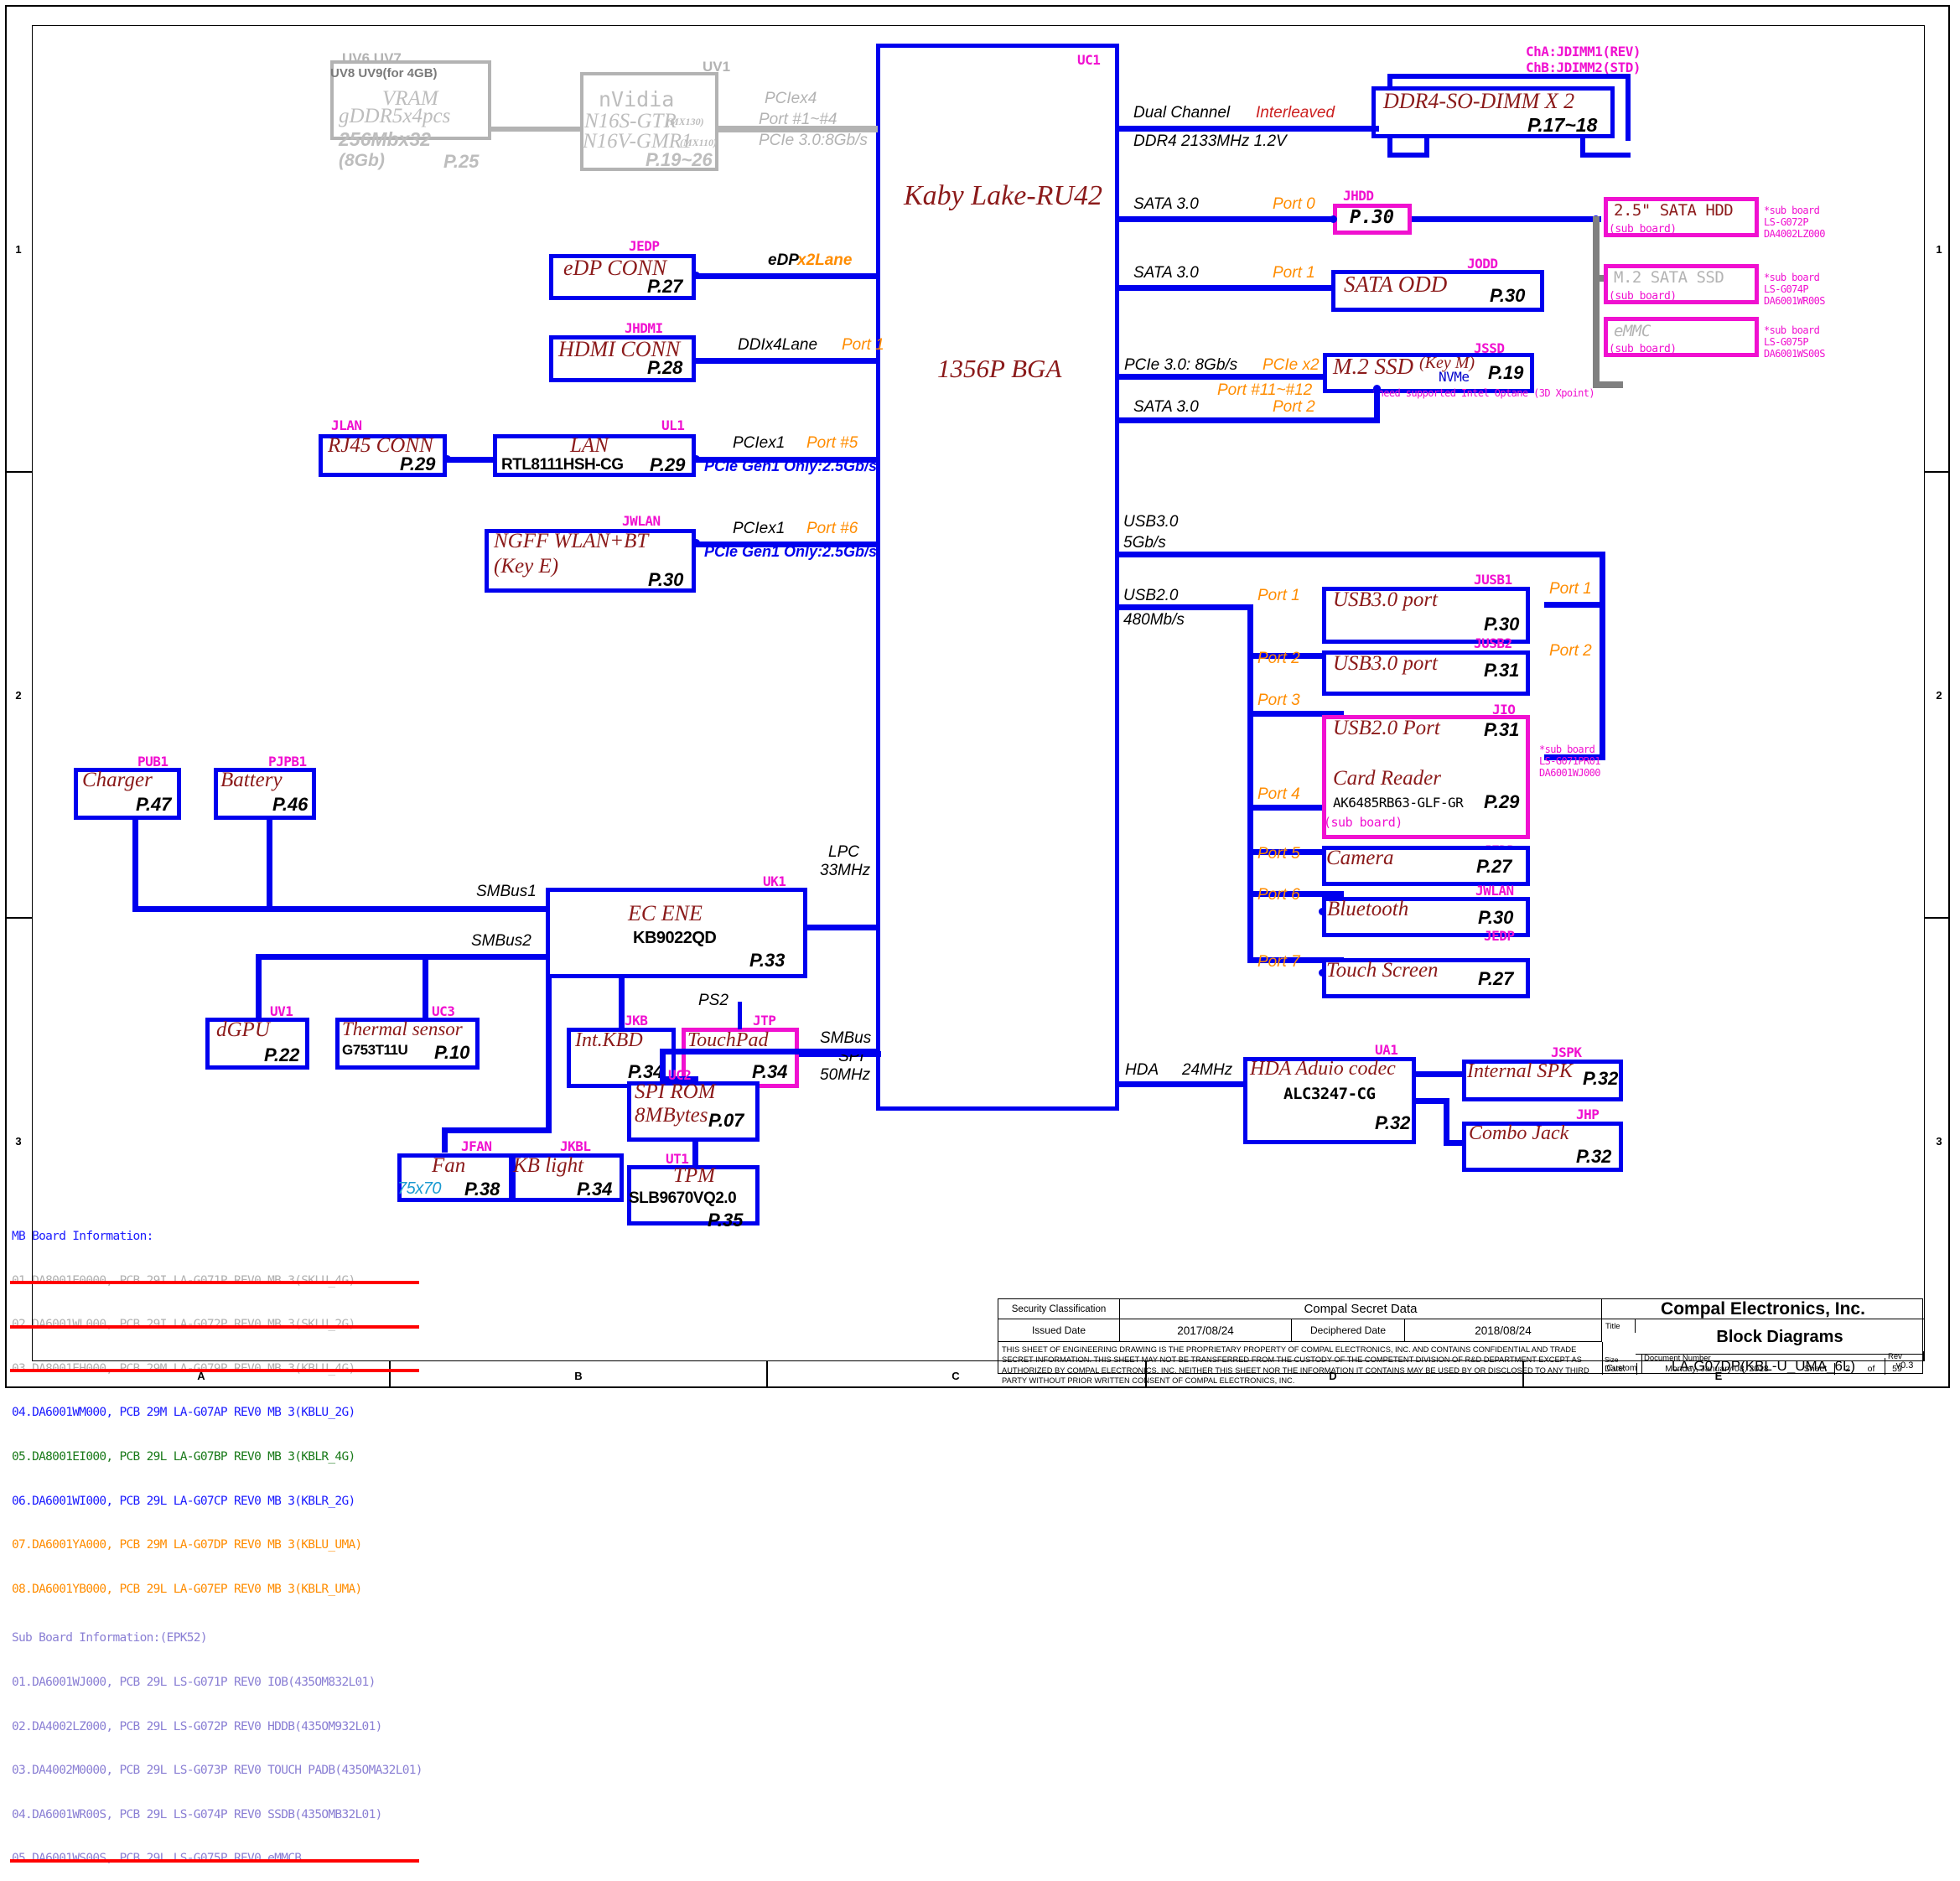  I want to click on edp-signal-a: eDP, so click(783, 260).